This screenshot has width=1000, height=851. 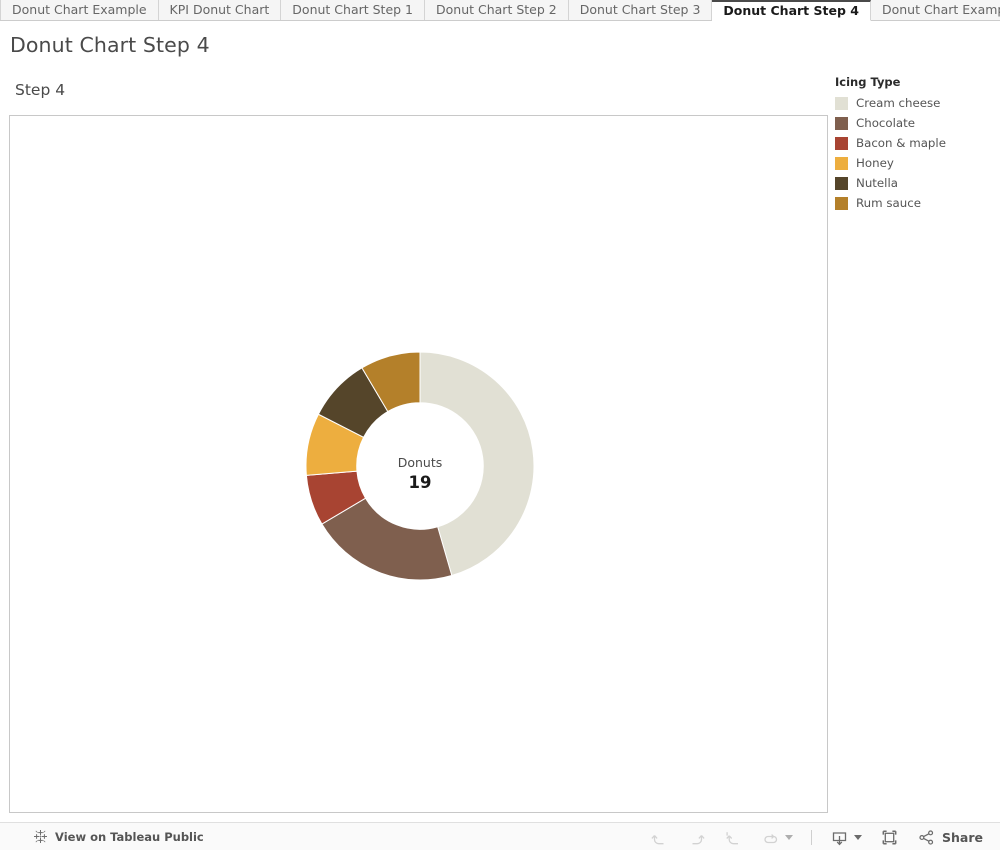 What do you see at coordinates (110, 45) in the screenshot?
I see `page-title: Donut Chart Step 4` at bounding box center [110, 45].